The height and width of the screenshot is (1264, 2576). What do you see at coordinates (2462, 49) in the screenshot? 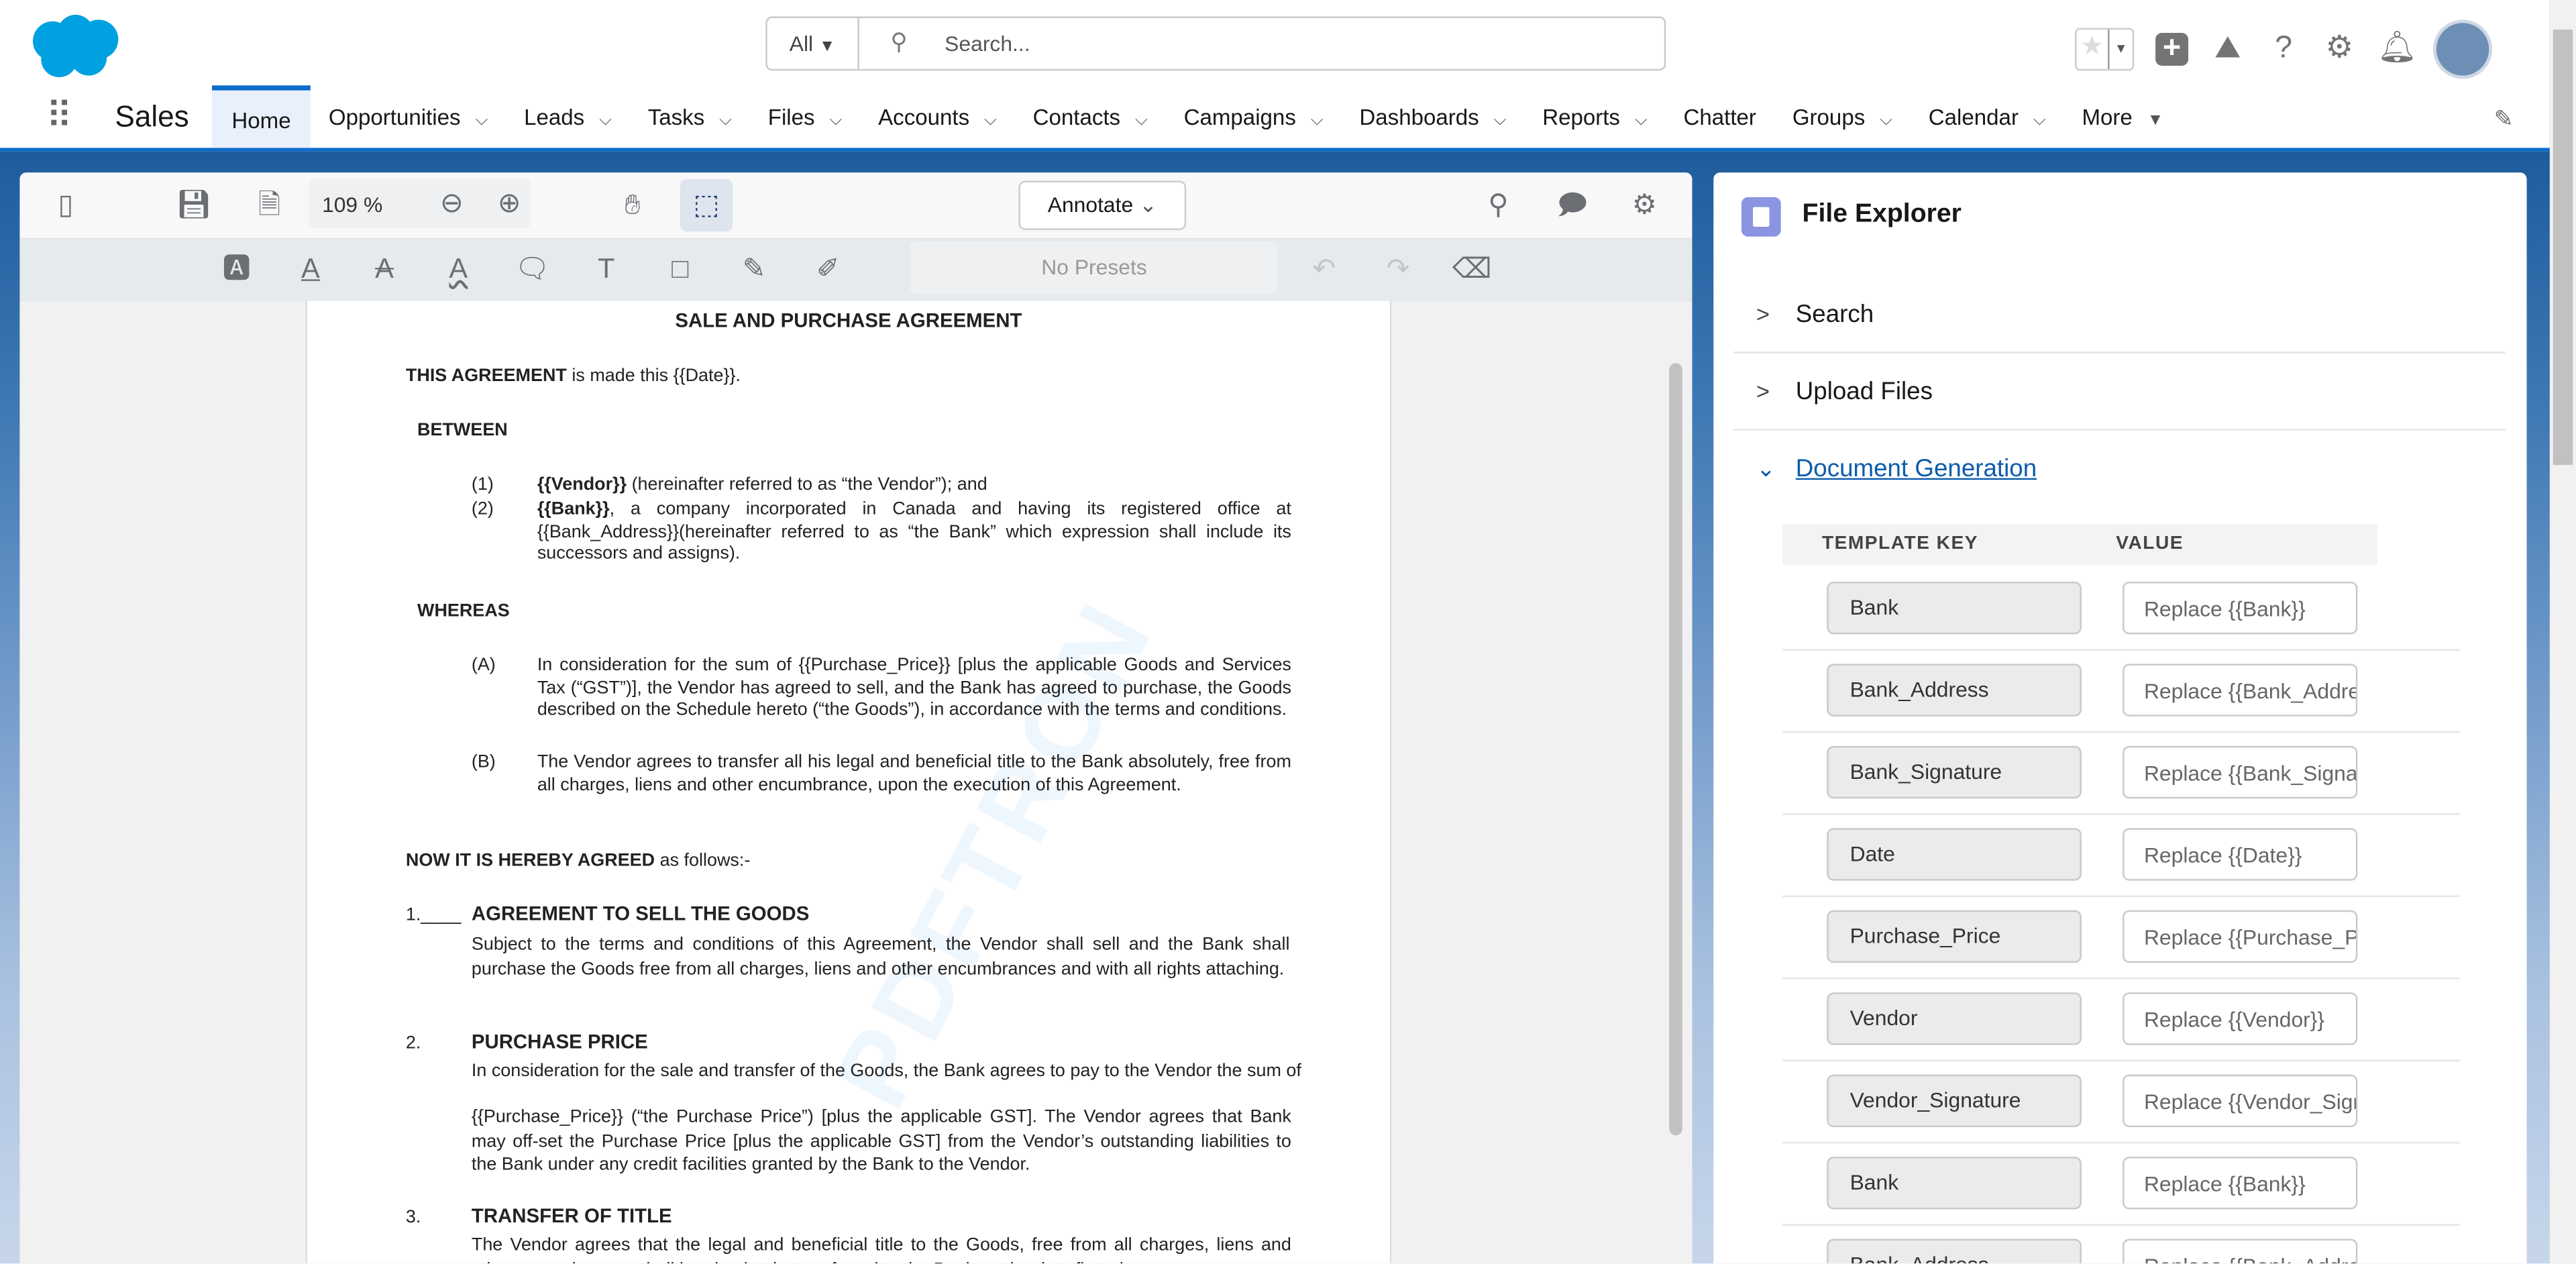
I see `avatar` at bounding box center [2462, 49].